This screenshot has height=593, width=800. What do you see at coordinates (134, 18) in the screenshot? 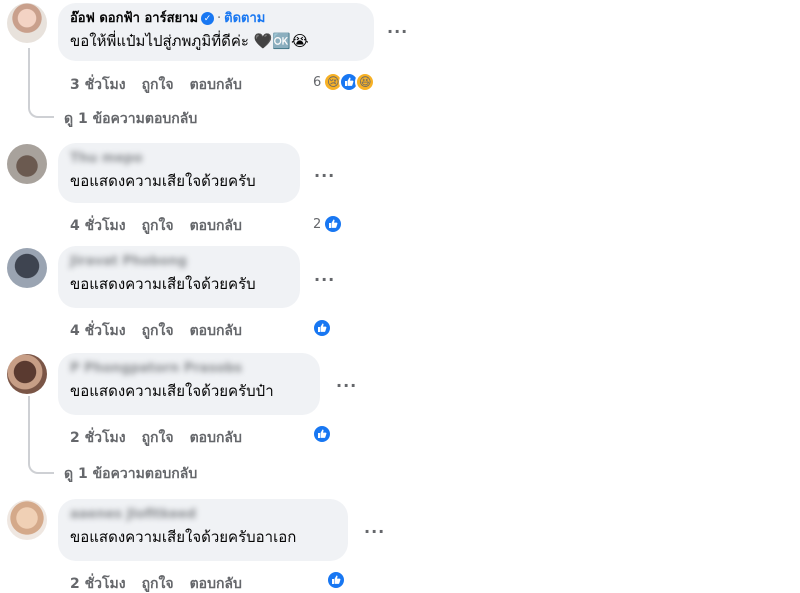
I see `comment-author: อ๊อฟ ดอกฟ้า อาร์สยาม` at bounding box center [134, 18].